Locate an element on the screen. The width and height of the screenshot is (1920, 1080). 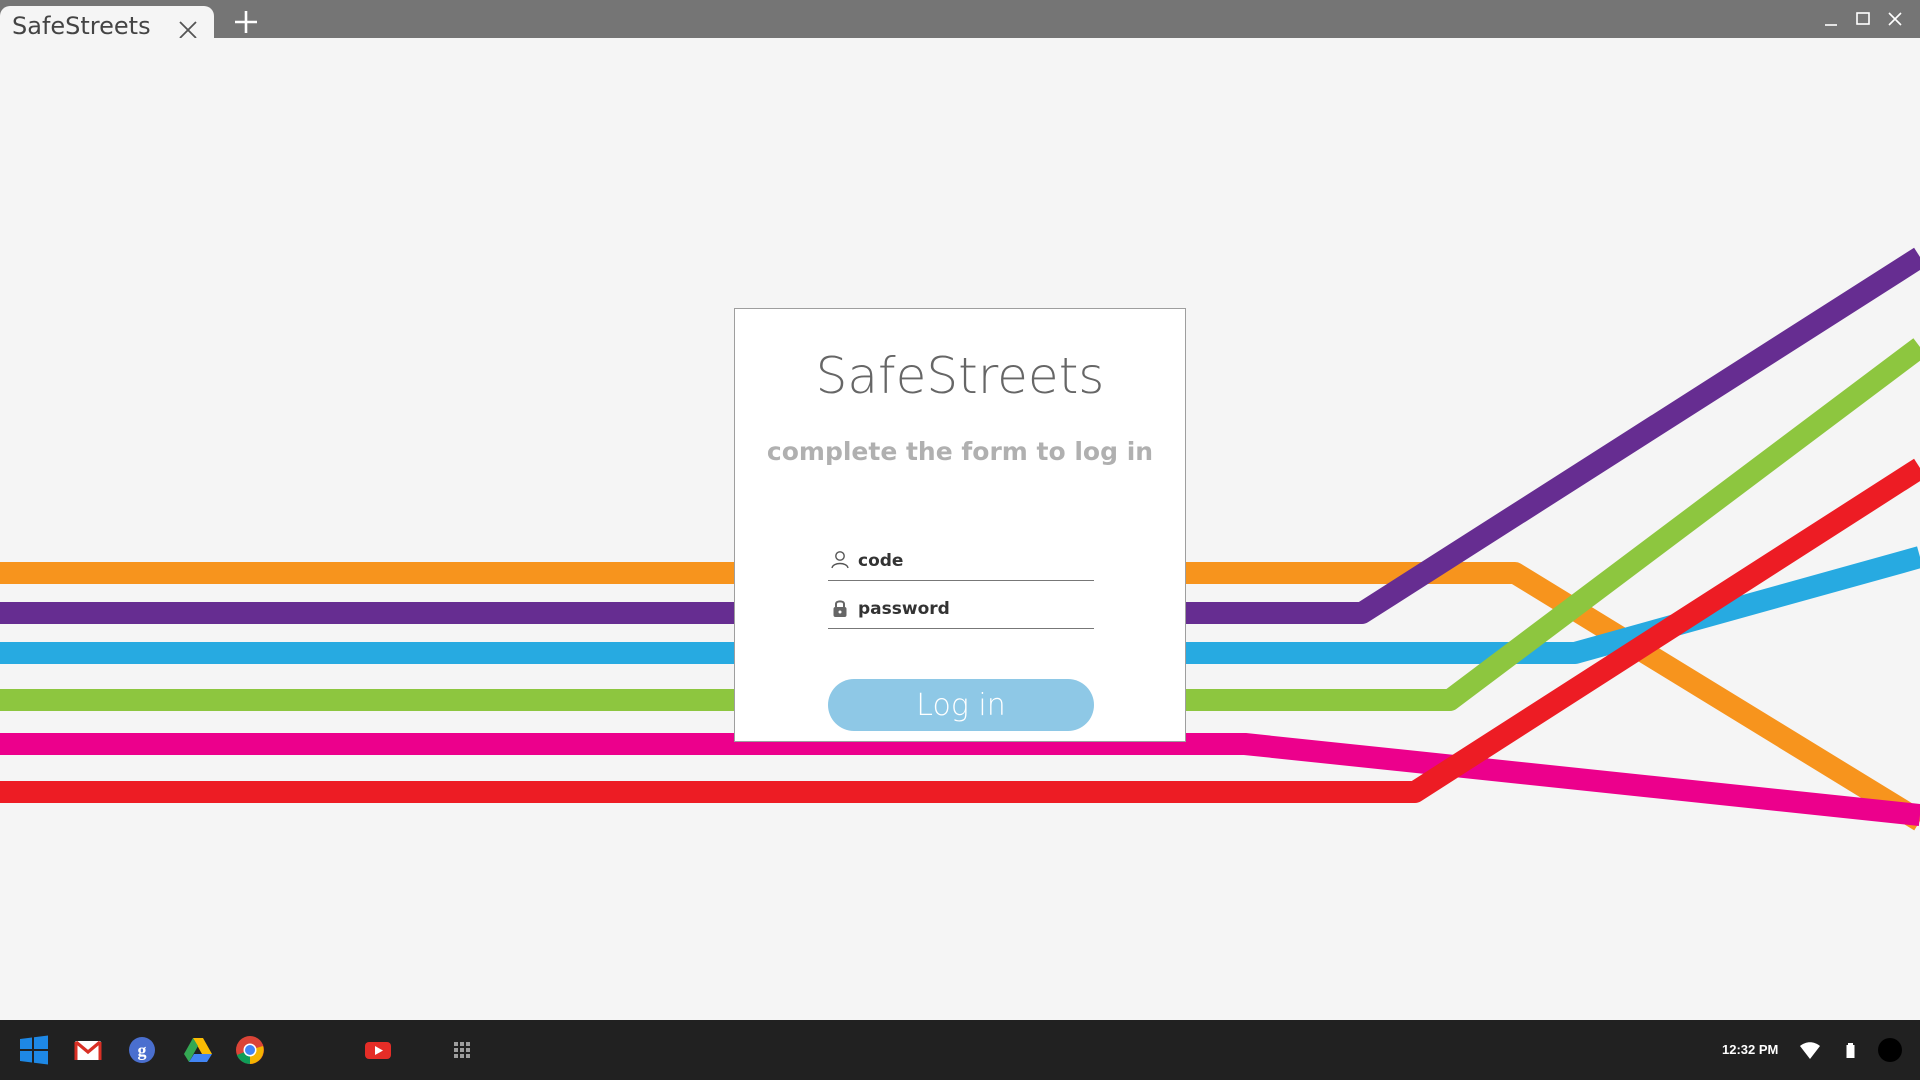
code-input is located at coordinates (973, 561).